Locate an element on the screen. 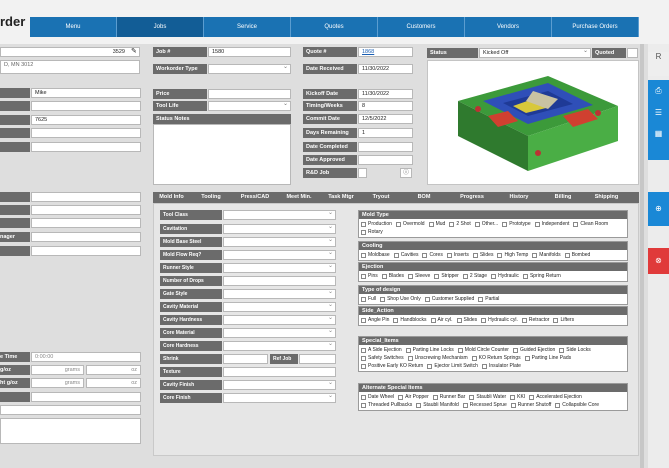  manager-field is located at coordinates (86, 237).